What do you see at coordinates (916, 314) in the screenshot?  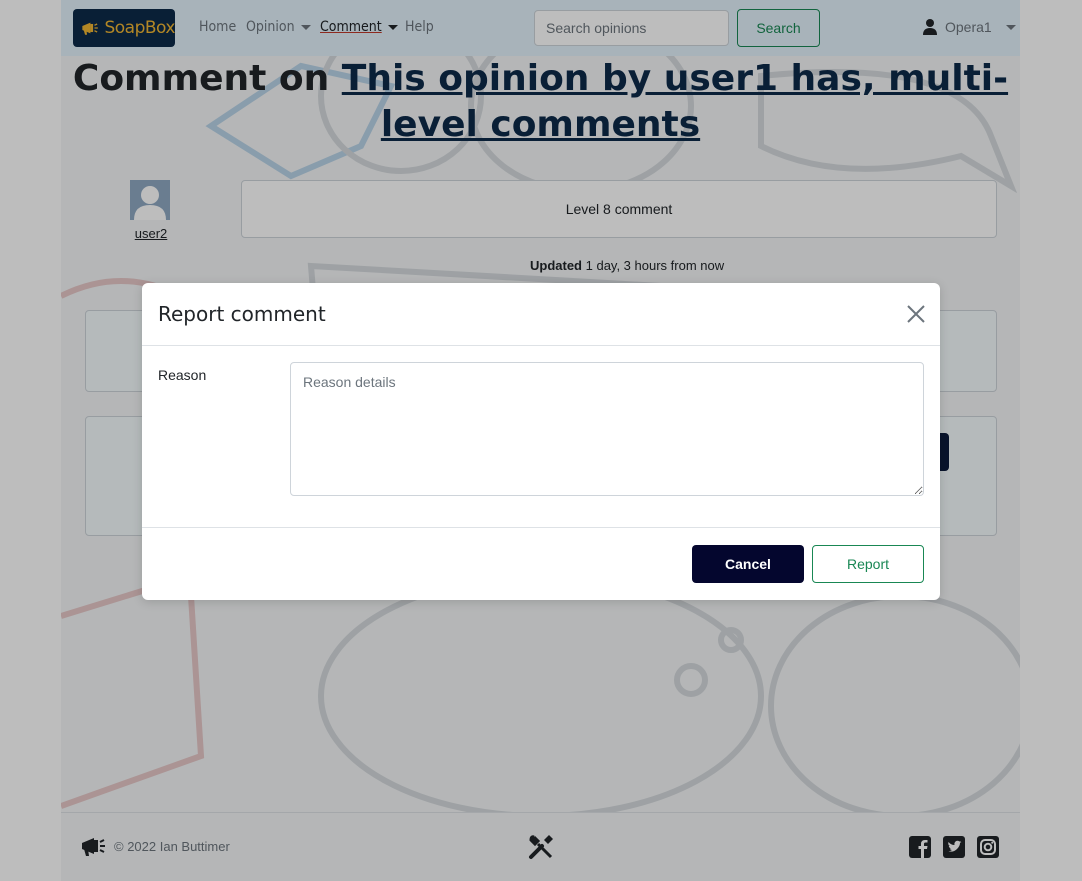 I see `close-icon` at bounding box center [916, 314].